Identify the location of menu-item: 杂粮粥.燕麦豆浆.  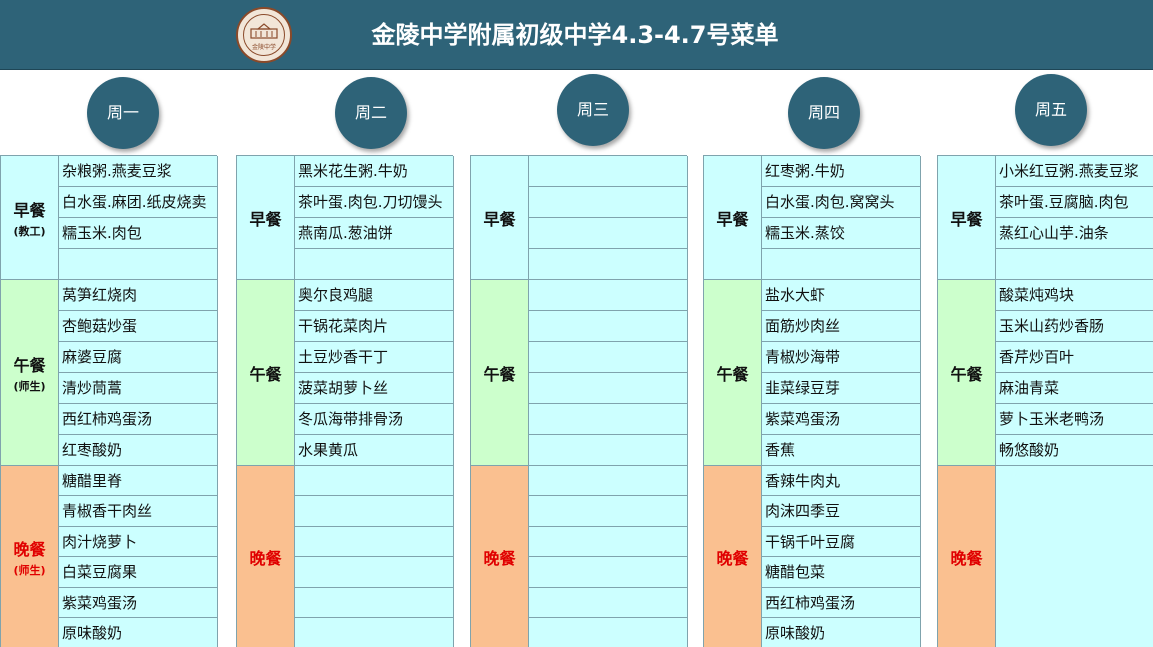
(138, 171).